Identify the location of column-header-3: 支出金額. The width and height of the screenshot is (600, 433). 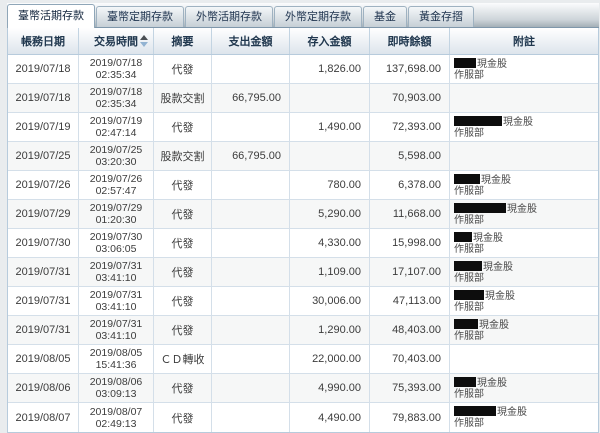
(250, 41).